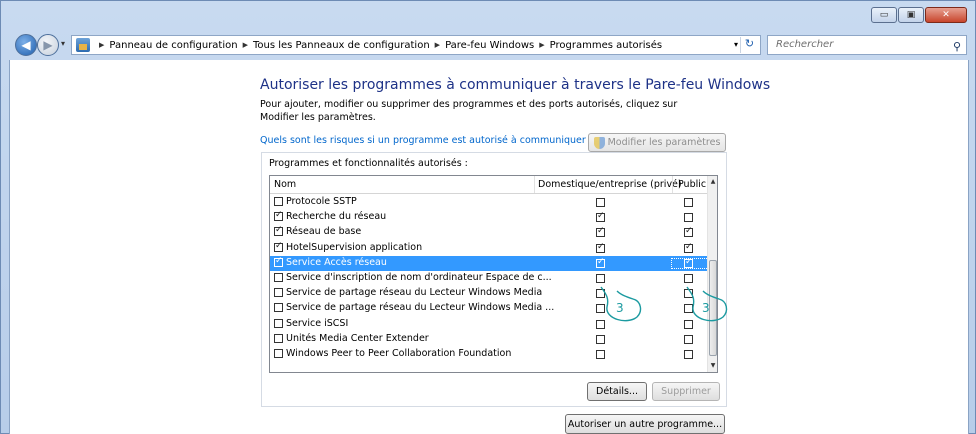 Image resolution: width=976 pixels, height=434 pixels. I want to click on program-row: HotelSupervision application, so click(489, 248).